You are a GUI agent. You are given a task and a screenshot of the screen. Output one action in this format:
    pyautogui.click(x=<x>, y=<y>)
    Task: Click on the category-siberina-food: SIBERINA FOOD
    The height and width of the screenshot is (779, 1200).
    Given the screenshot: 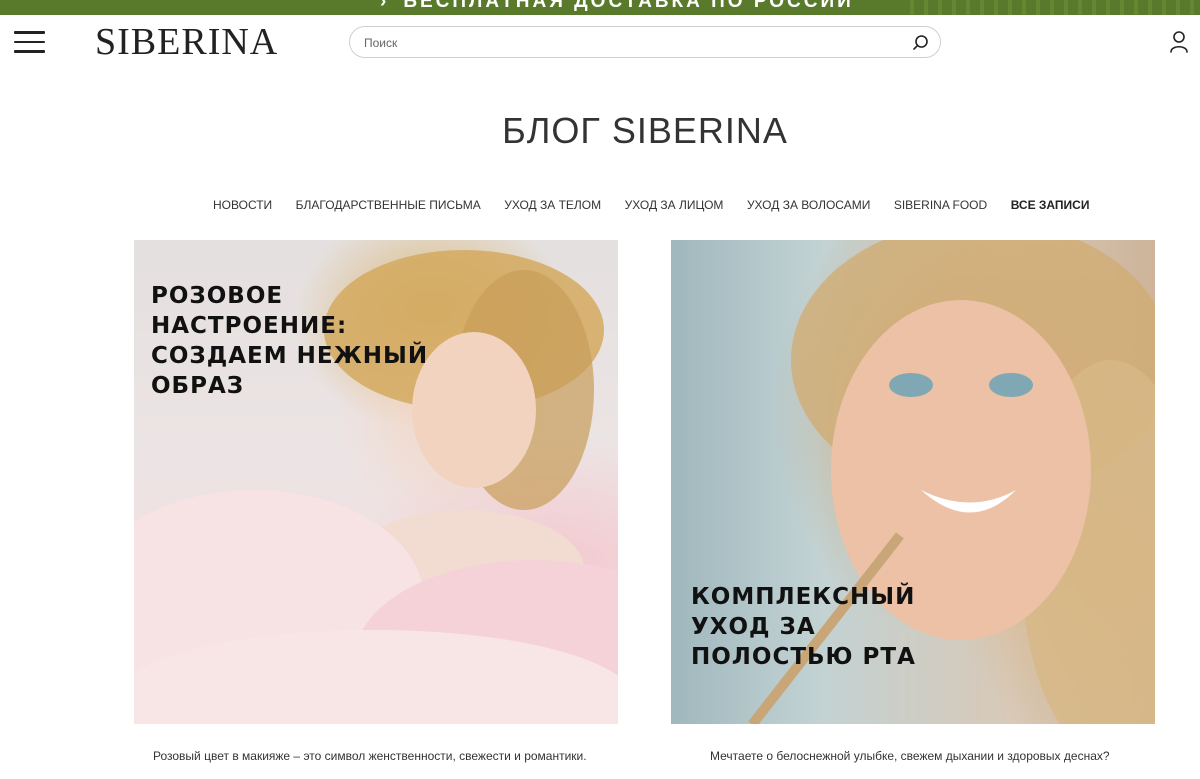 What is the action you would take?
    pyautogui.click(x=940, y=205)
    